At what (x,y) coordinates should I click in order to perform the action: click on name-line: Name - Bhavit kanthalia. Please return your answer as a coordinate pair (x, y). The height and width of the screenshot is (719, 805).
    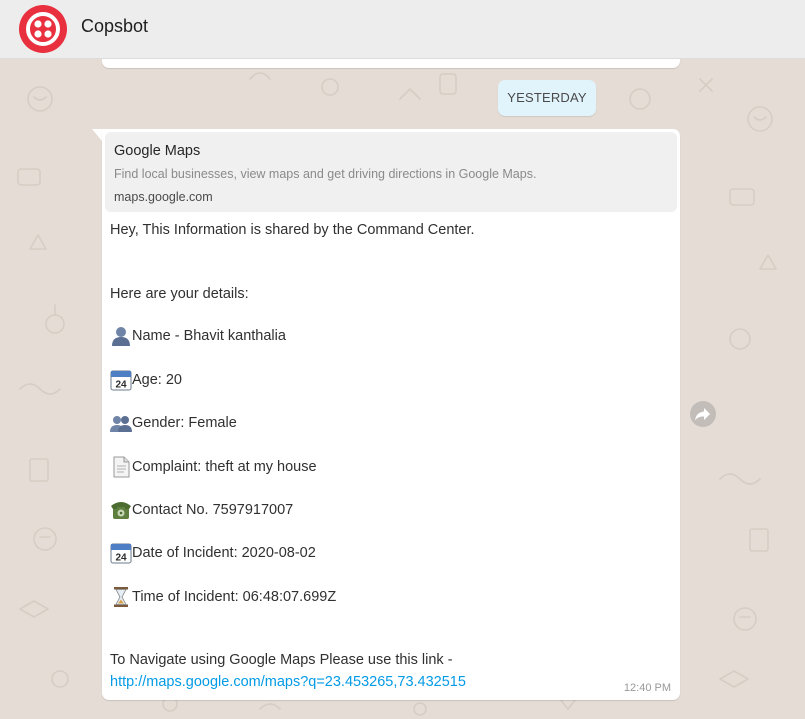
    Looking at the image, I should click on (198, 336).